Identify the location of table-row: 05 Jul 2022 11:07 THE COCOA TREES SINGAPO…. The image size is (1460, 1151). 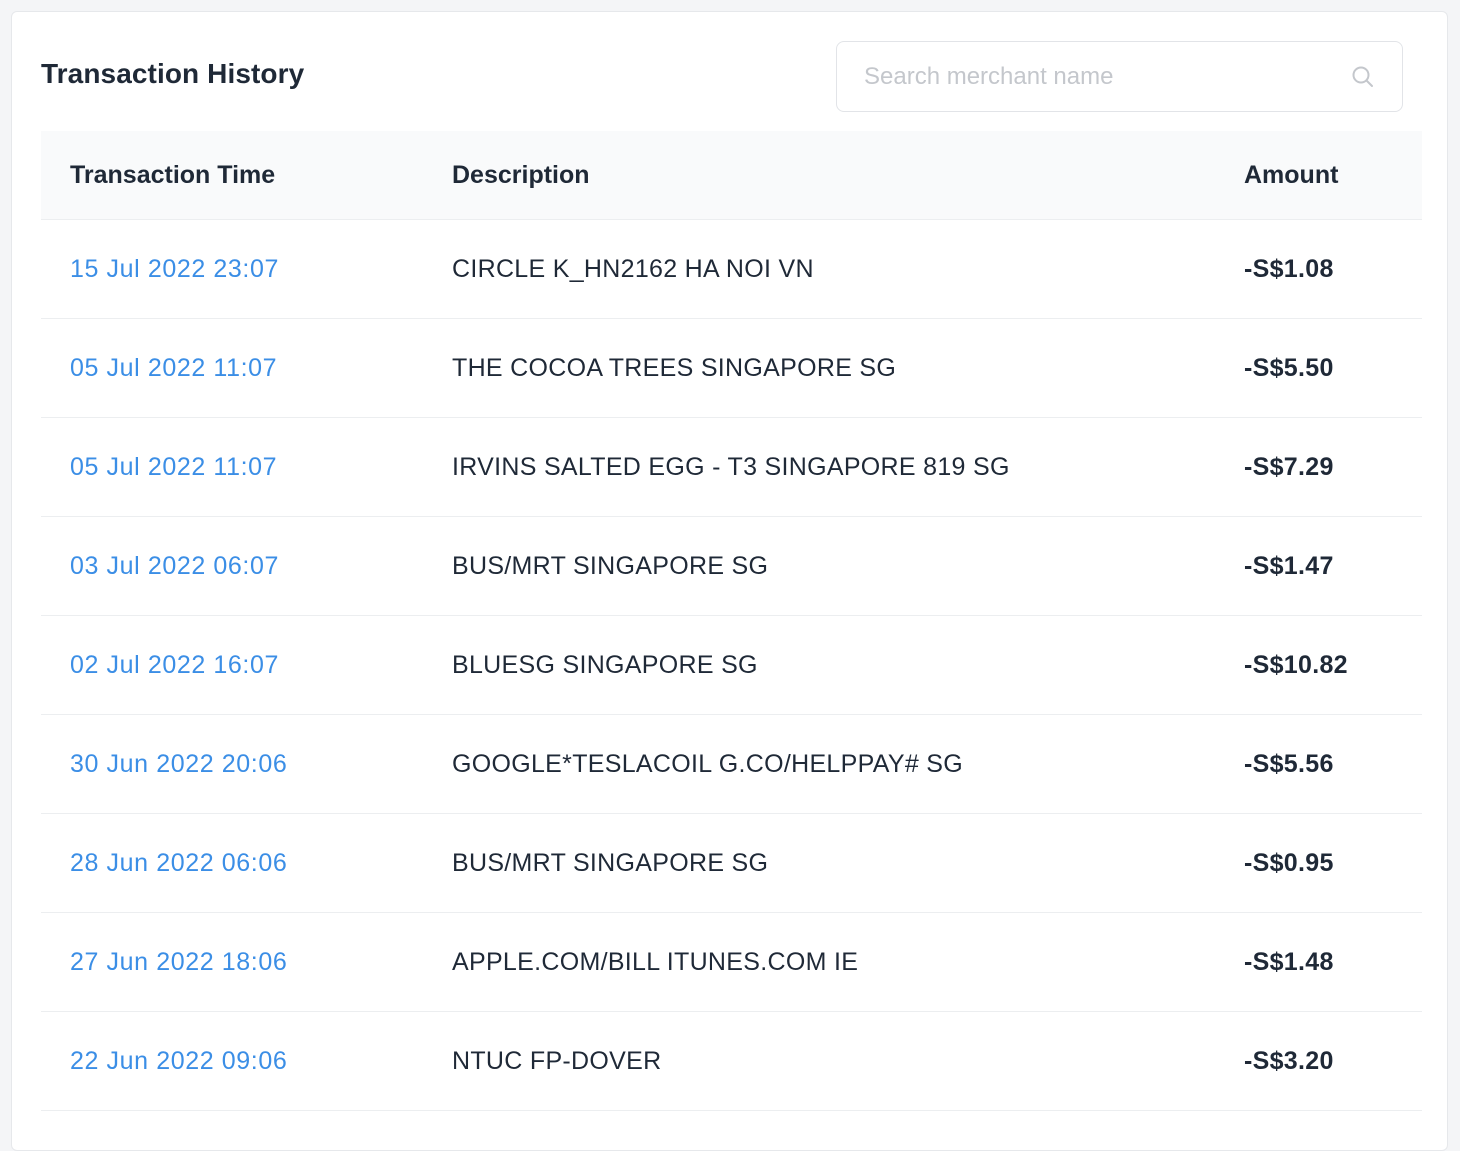
(731, 368).